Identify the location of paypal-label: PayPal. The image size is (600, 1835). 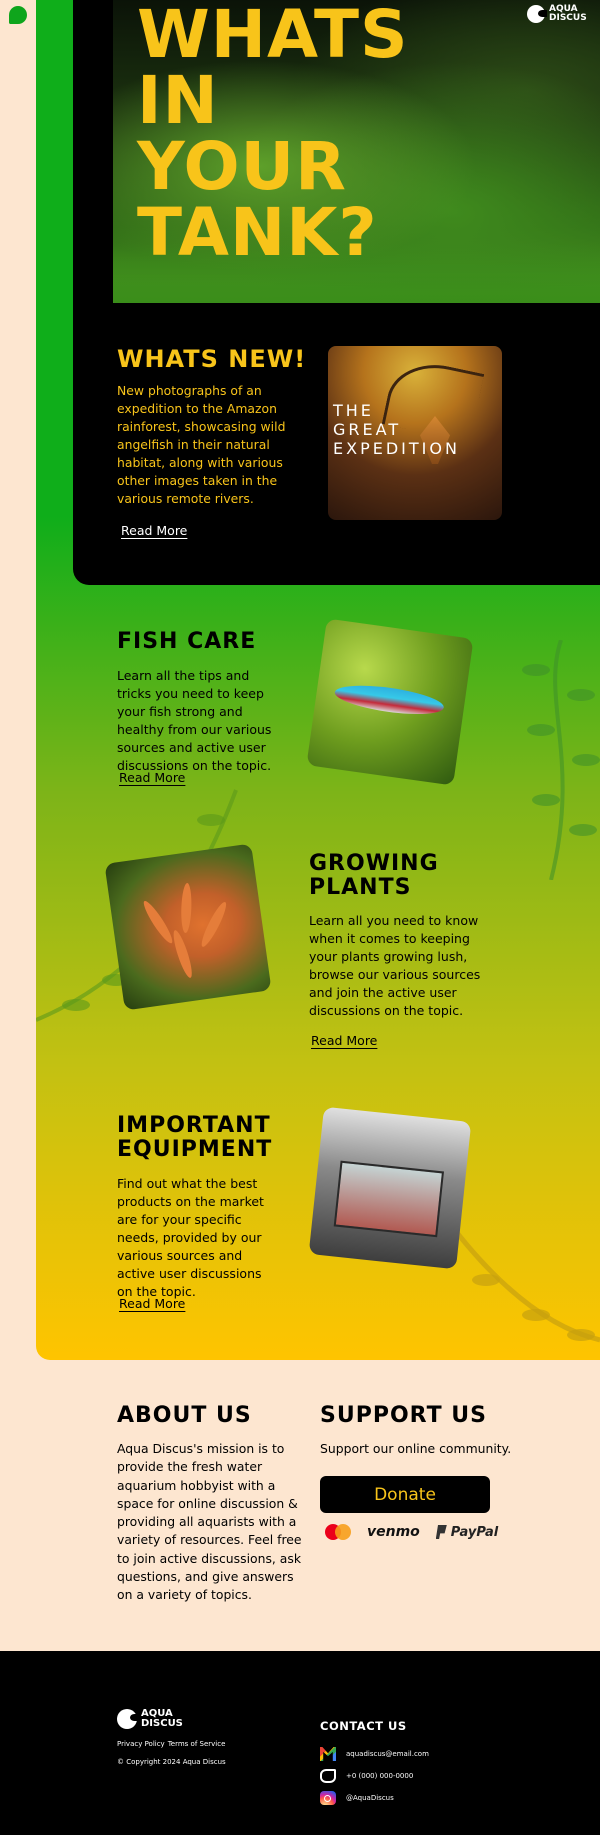
(474, 1532).